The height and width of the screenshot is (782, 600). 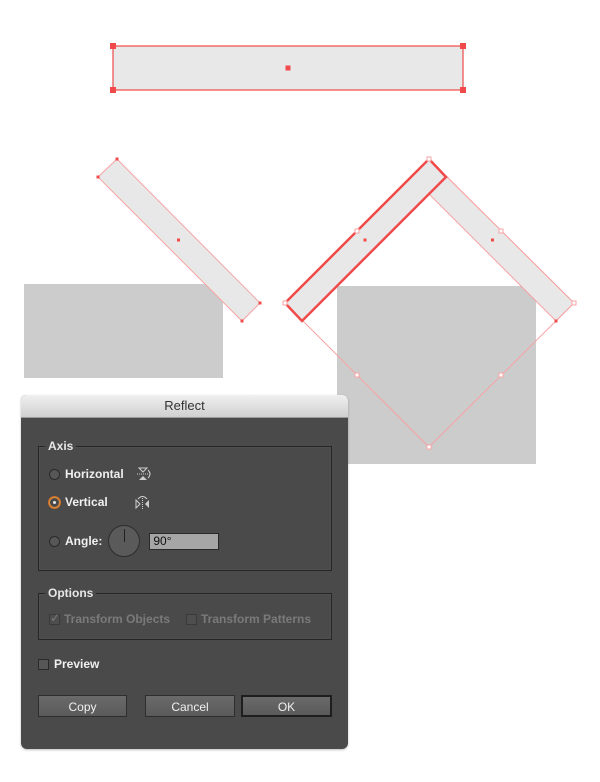 I want to click on radio-vertical: Vertical, so click(x=100, y=502).